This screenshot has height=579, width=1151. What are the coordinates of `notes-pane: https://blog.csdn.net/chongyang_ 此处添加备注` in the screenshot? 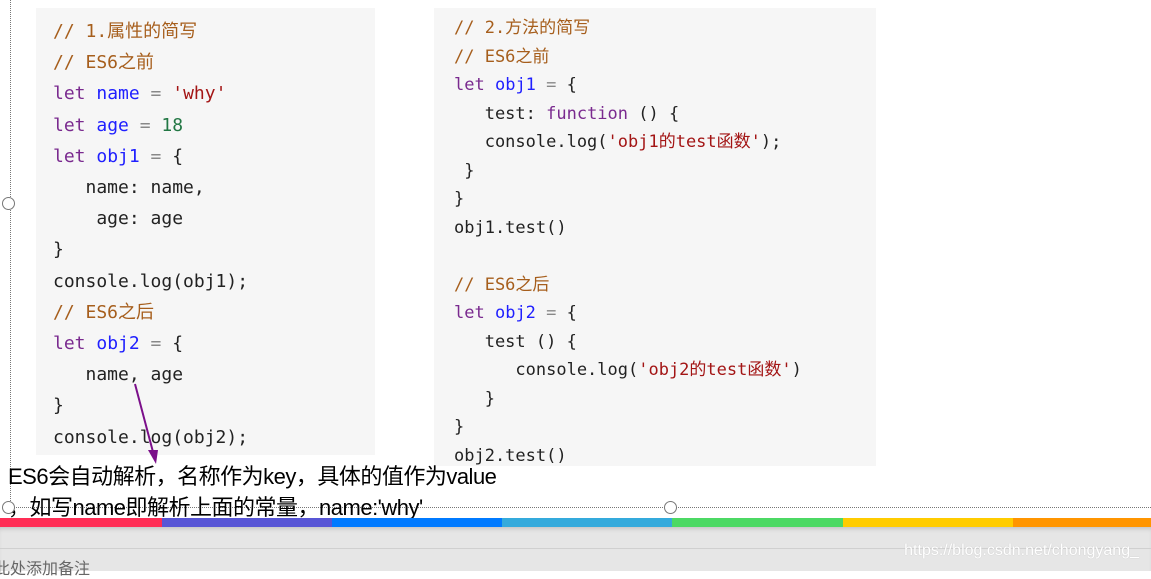 It's located at (575, 552).